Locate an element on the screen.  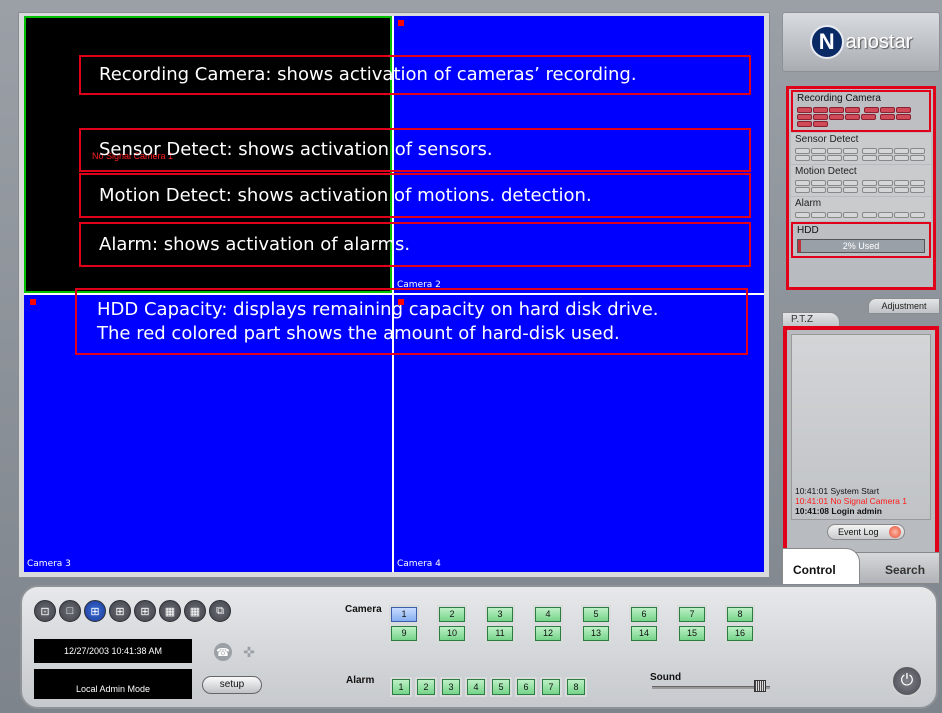
camera-button-12: 12 is located at coordinates (548, 633).